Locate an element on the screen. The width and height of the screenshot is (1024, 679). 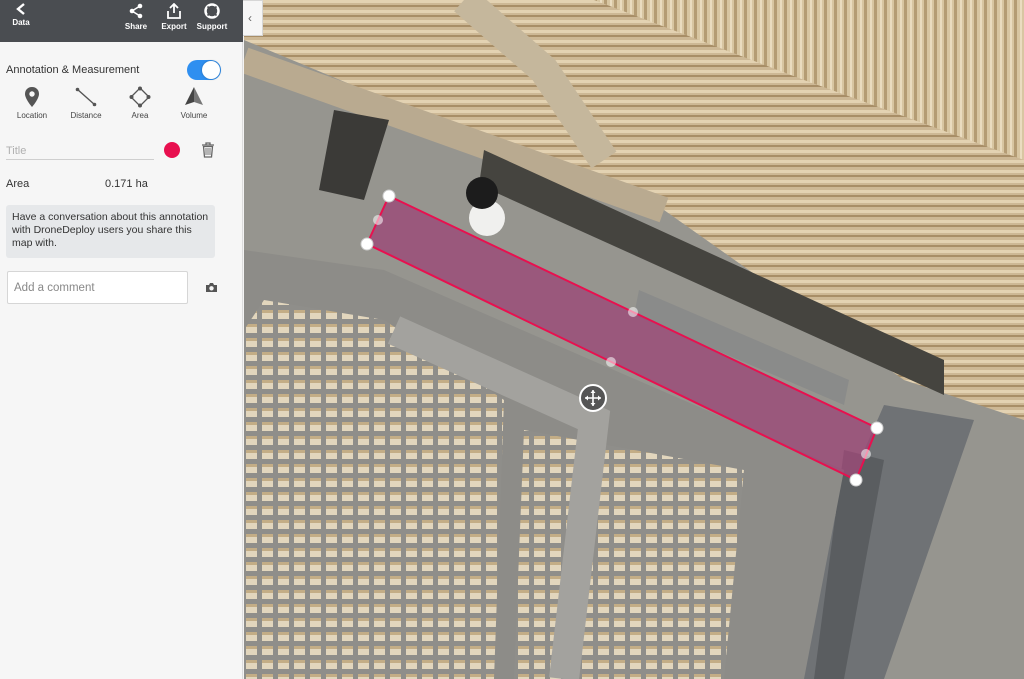
area-label: Area is located at coordinates (18, 184).